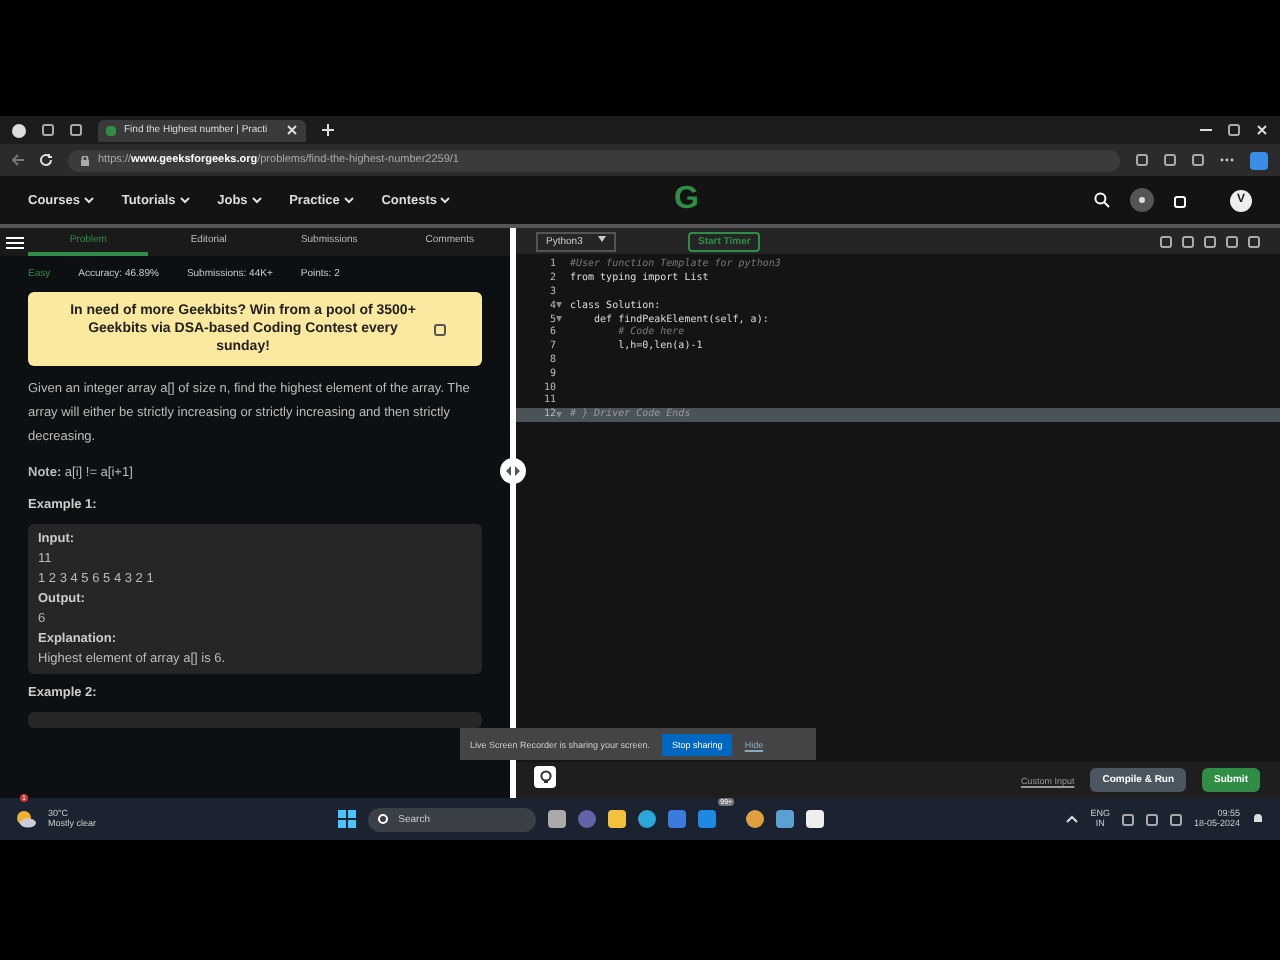 The image size is (1280, 960). What do you see at coordinates (1258, 819) in the screenshot?
I see `notification-icon` at bounding box center [1258, 819].